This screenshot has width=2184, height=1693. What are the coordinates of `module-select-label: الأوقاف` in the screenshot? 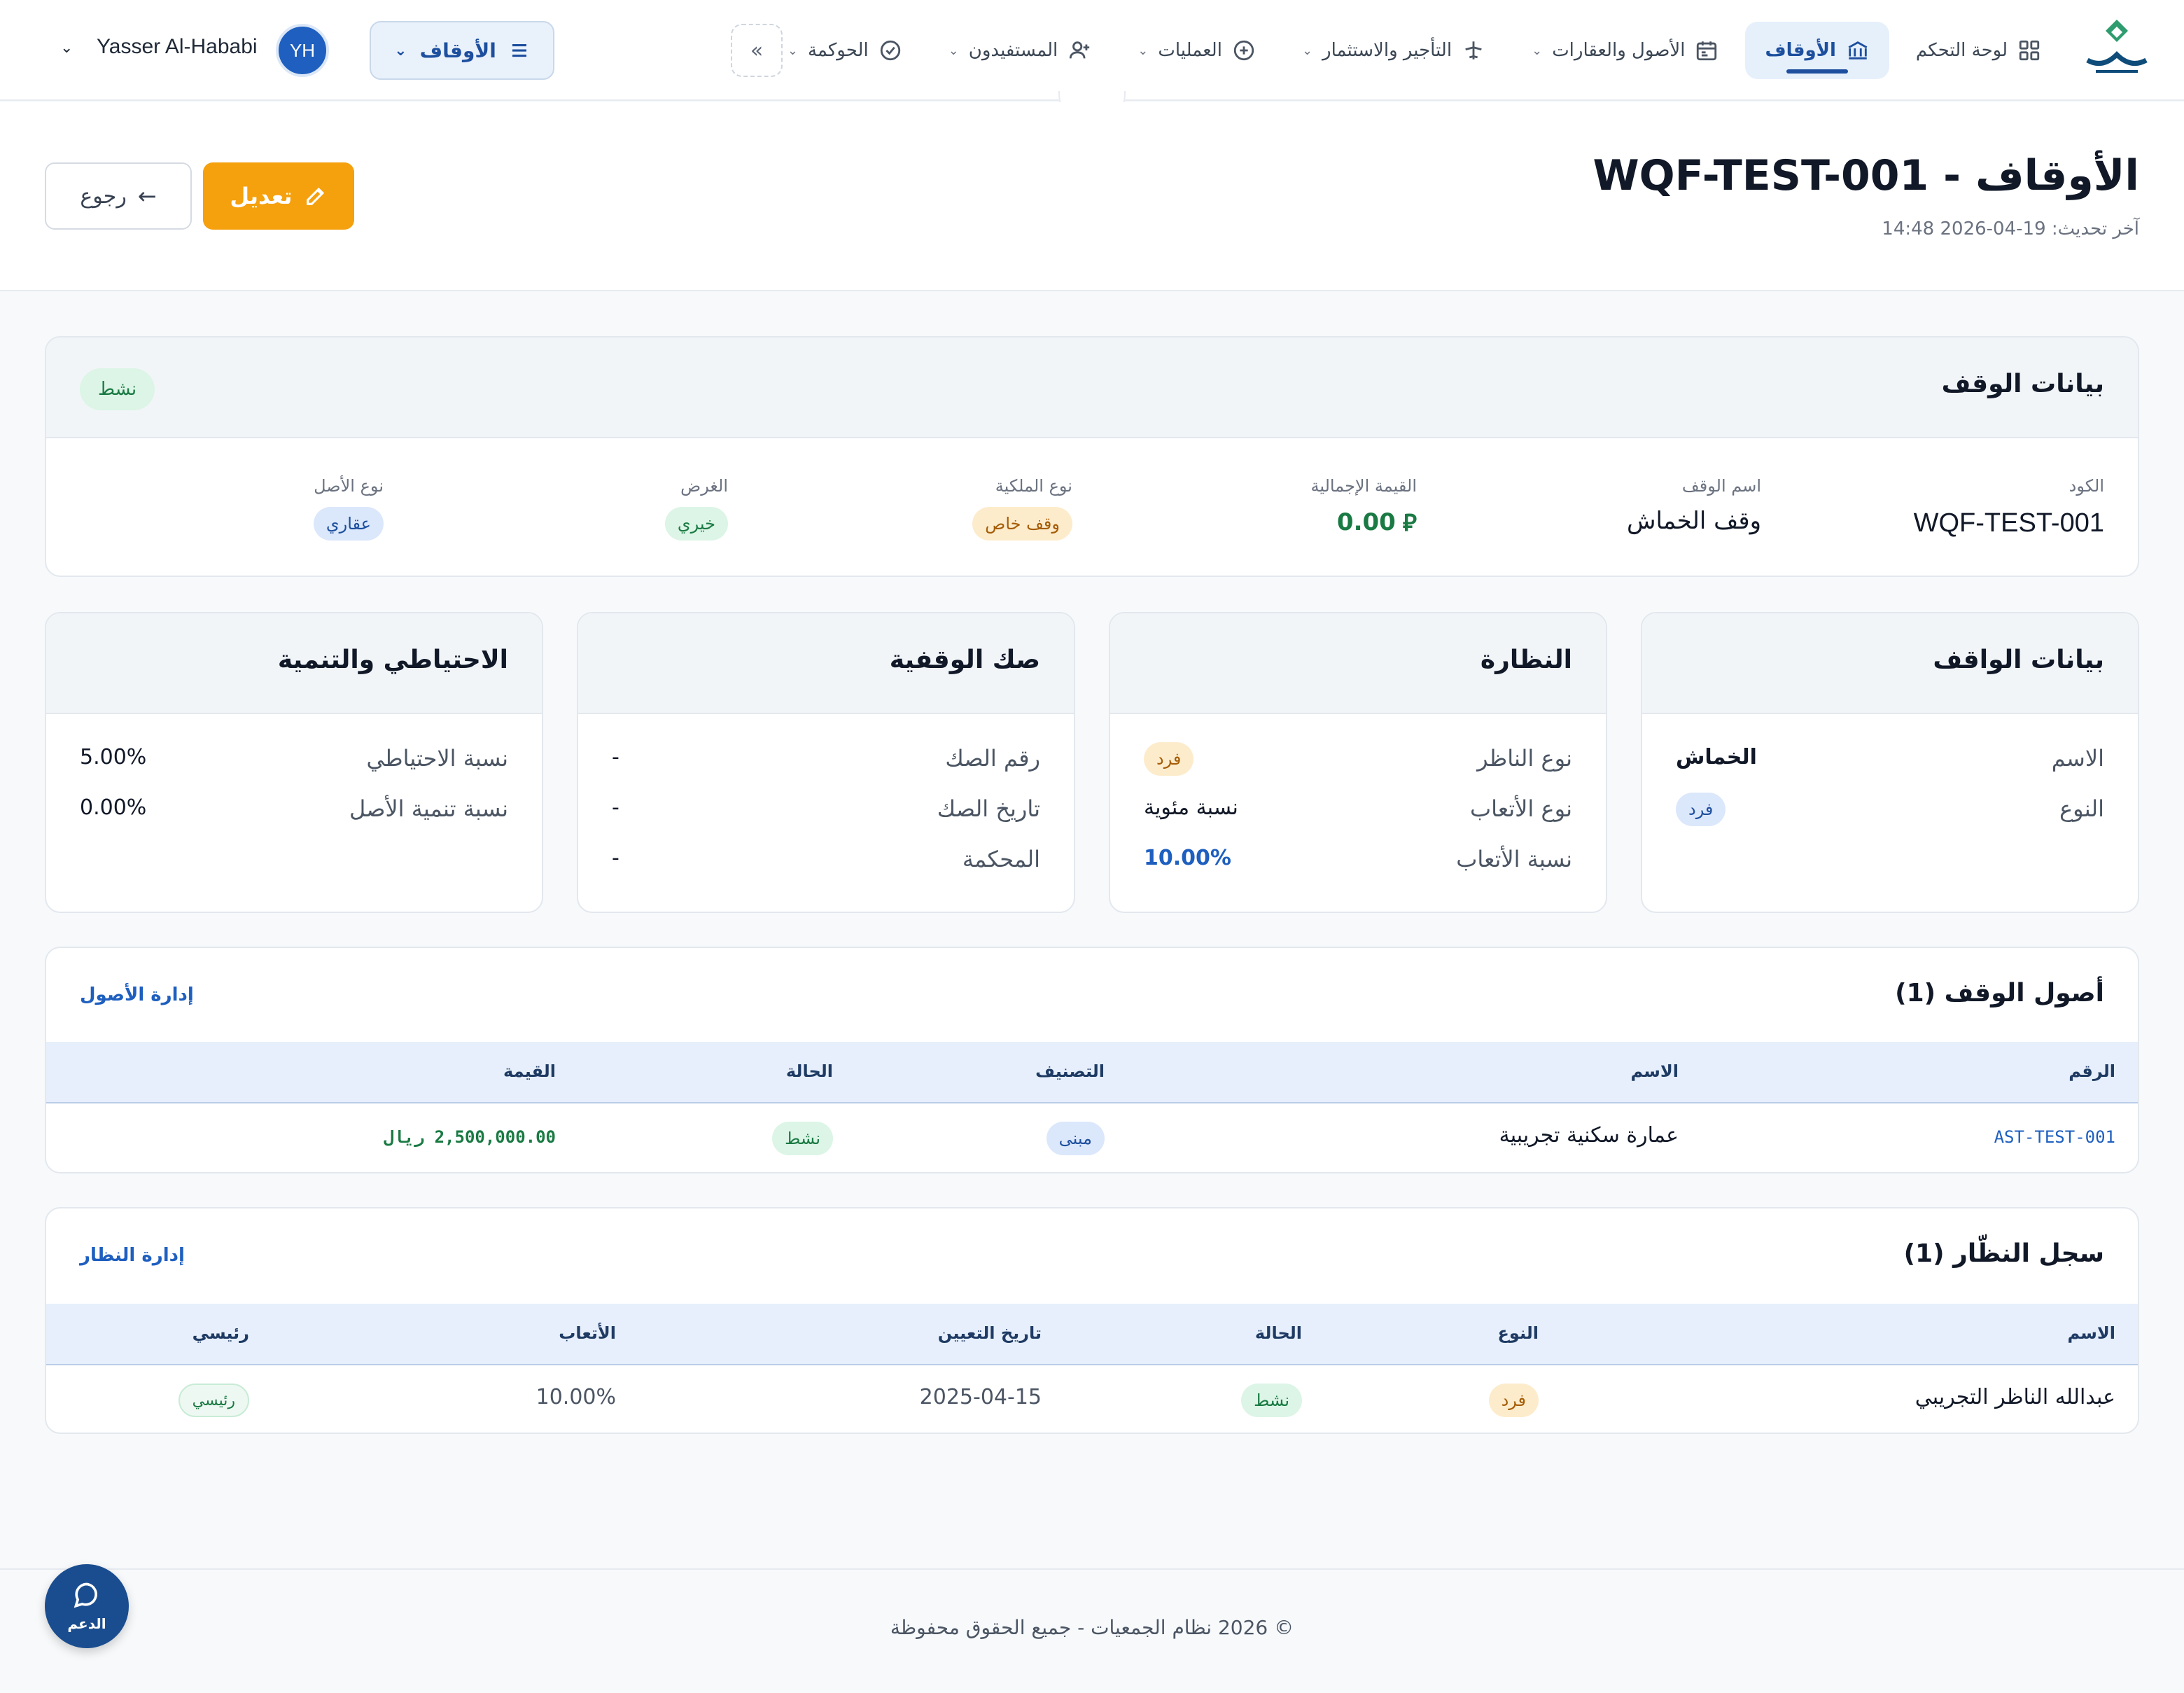 It's located at (457, 50).